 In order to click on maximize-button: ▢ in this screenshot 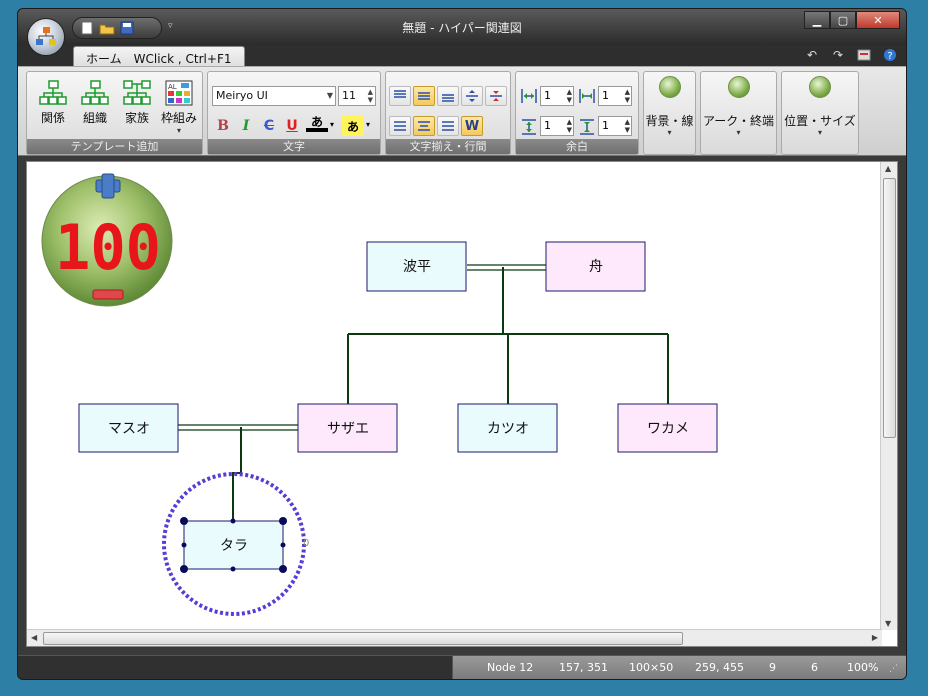, I will do `click(843, 20)`.